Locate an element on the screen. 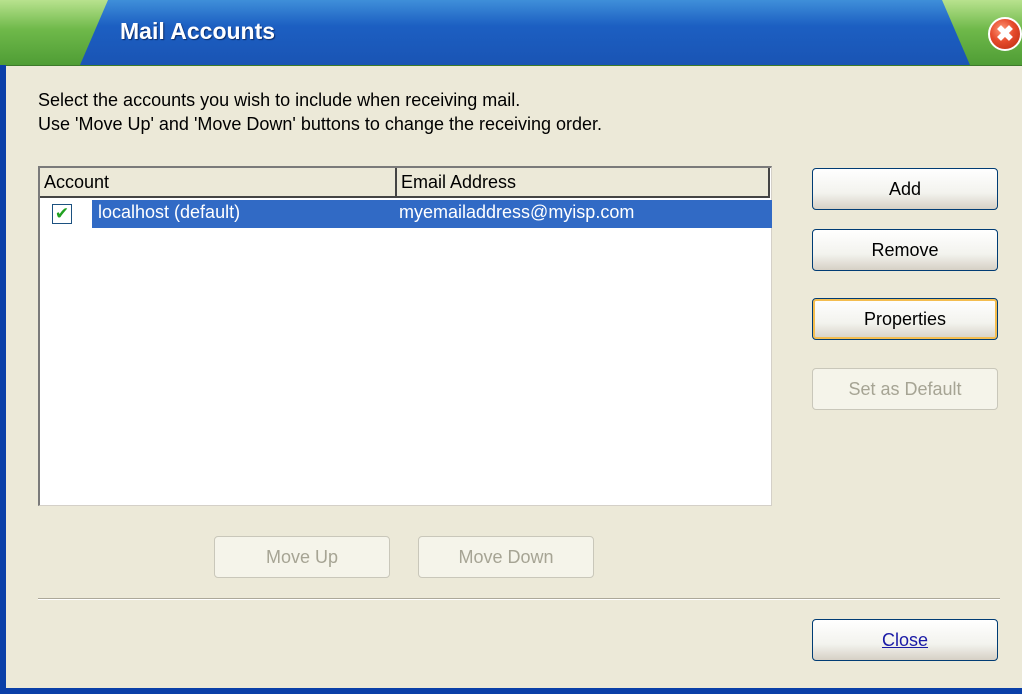 The image size is (1022, 694). close-button: Close is located at coordinates (905, 640).